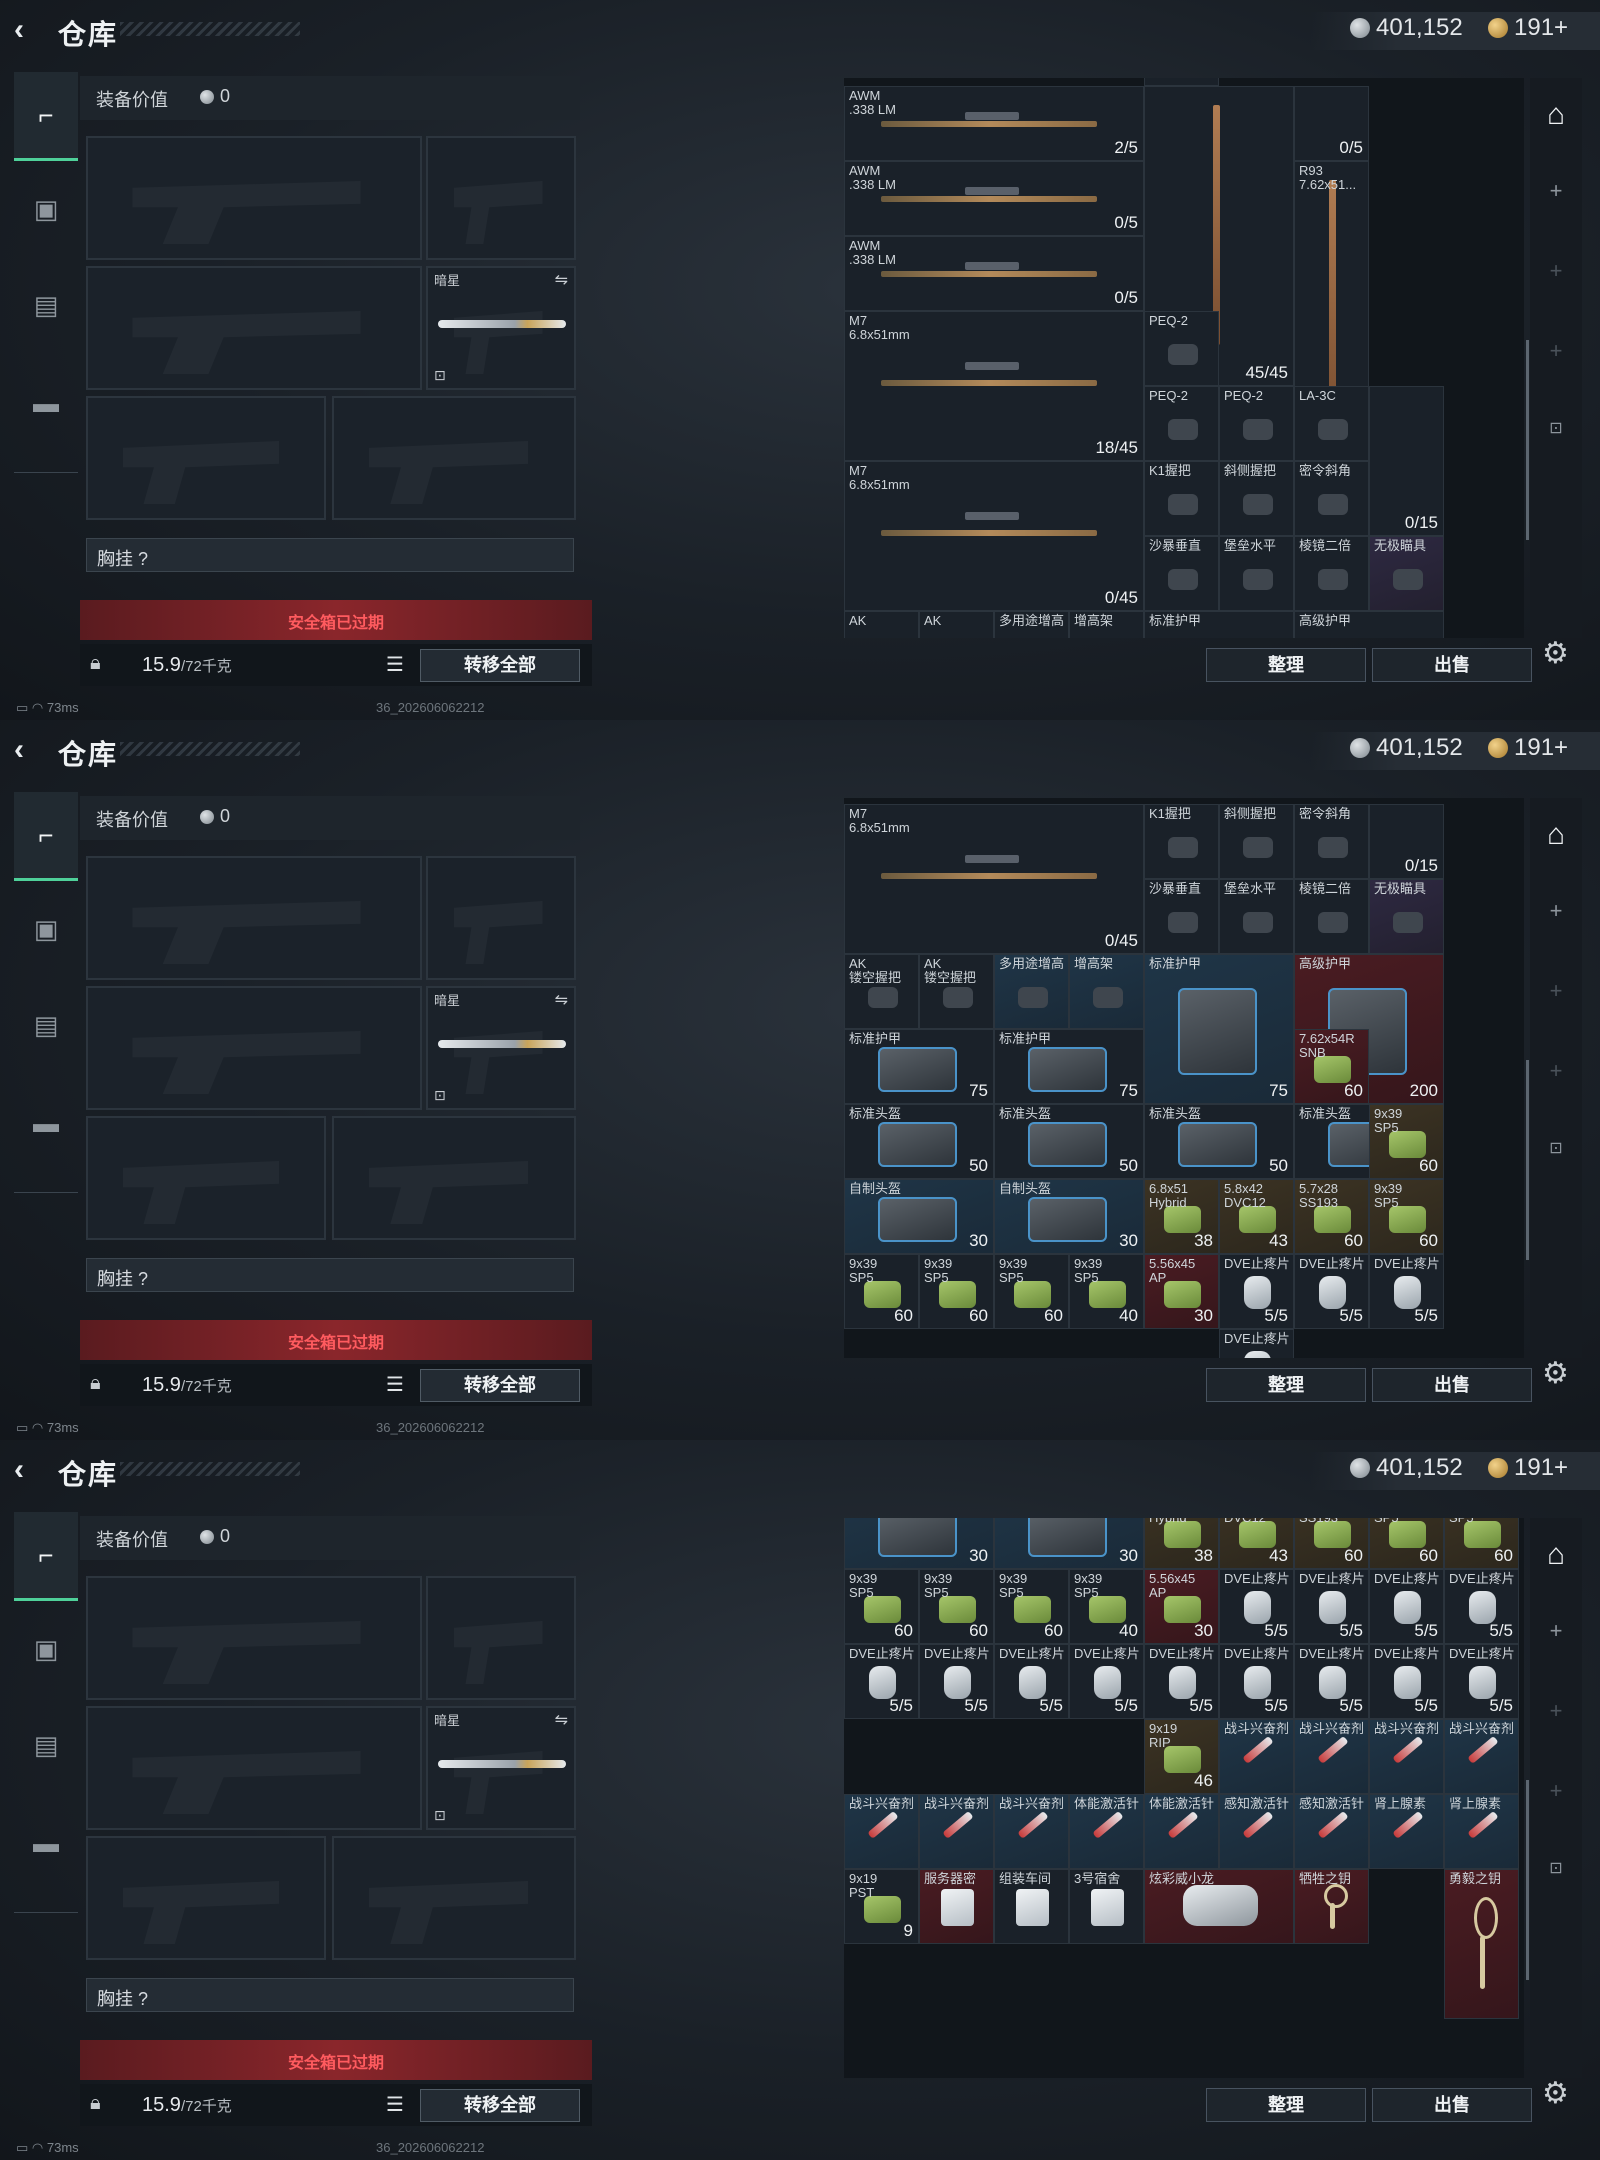 Image resolution: width=1600 pixels, height=2160 pixels. I want to click on inventory-item: 棱镜二倍, so click(1331, 916).